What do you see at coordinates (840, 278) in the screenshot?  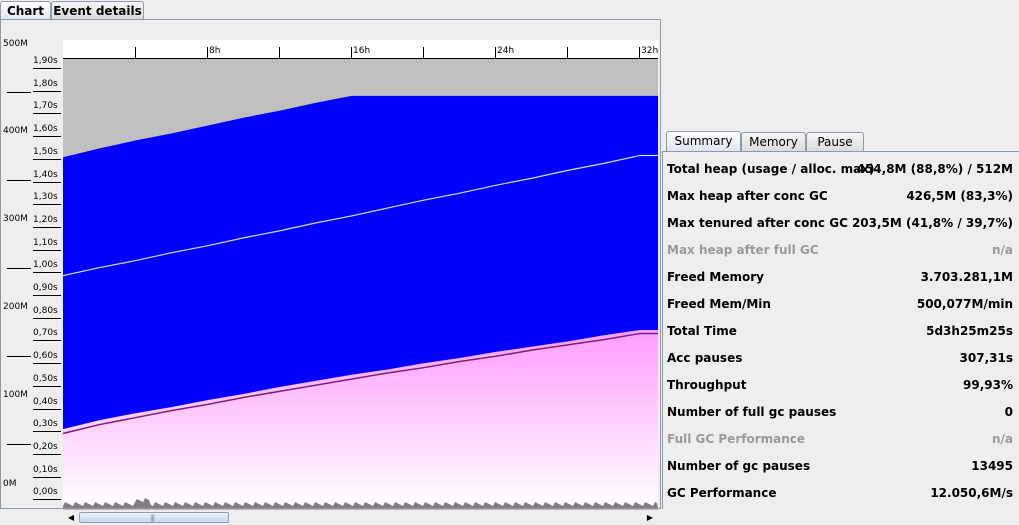 I see `summary-row: Freed Memory 3.703.281,1M` at bounding box center [840, 278].